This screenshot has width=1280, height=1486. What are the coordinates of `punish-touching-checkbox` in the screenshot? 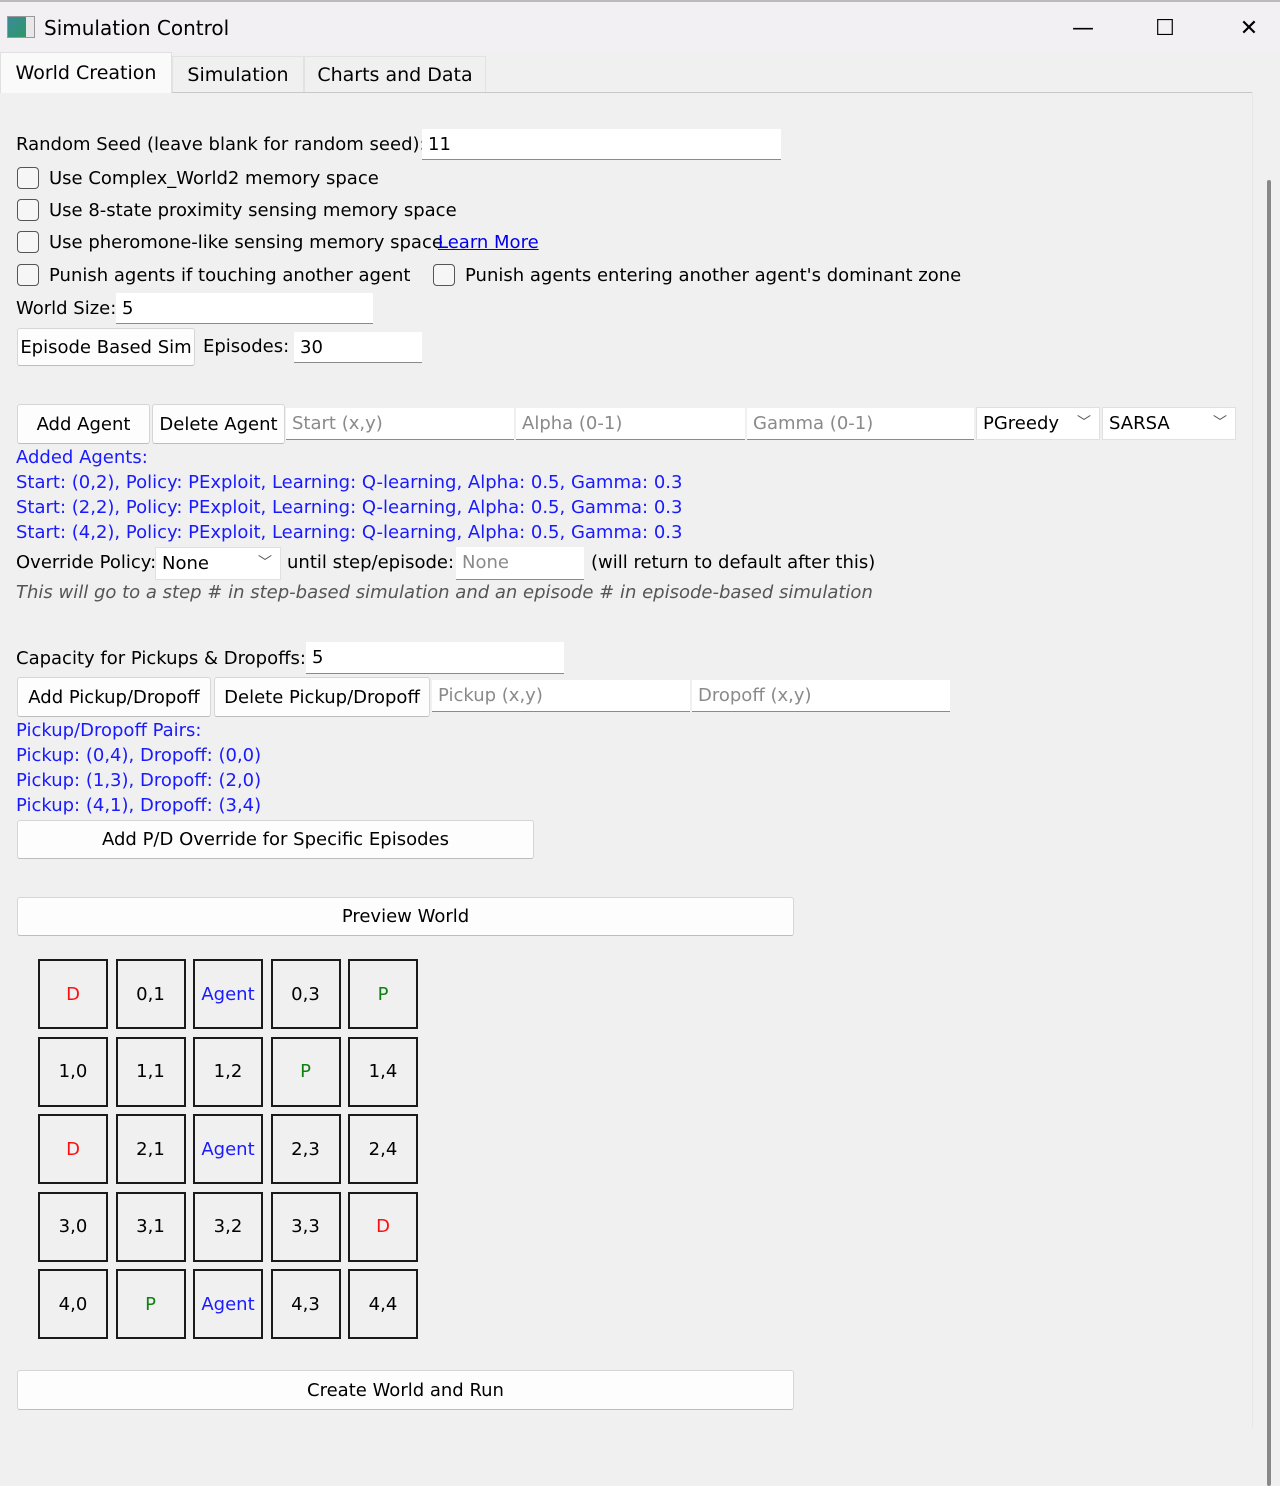 It's located at (28, 275).